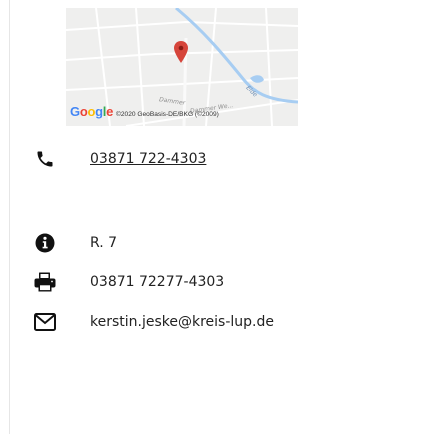  I want to click on room-row: R. 7, so click(74, 243).